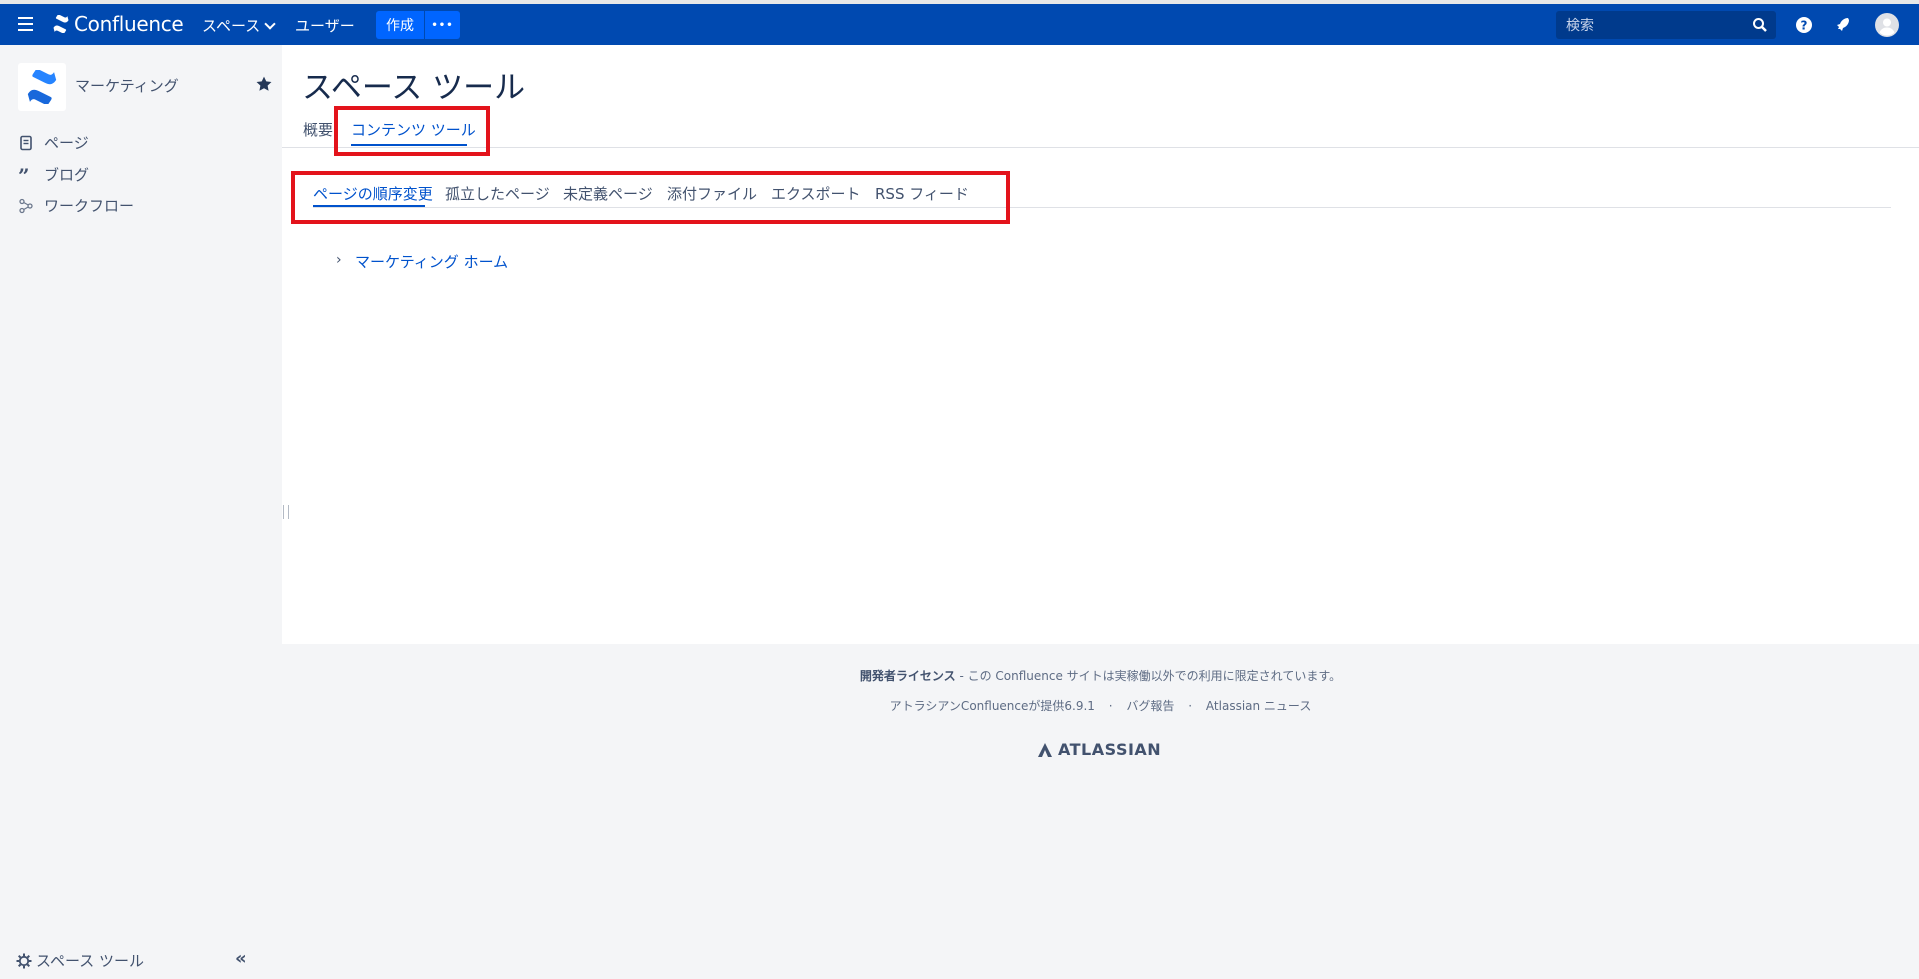 This screenshot has width=1919, height=979. Describe the element at coordinates (1045, 749) in the screenshot. I see `atlassian-logo-icon` at that location.